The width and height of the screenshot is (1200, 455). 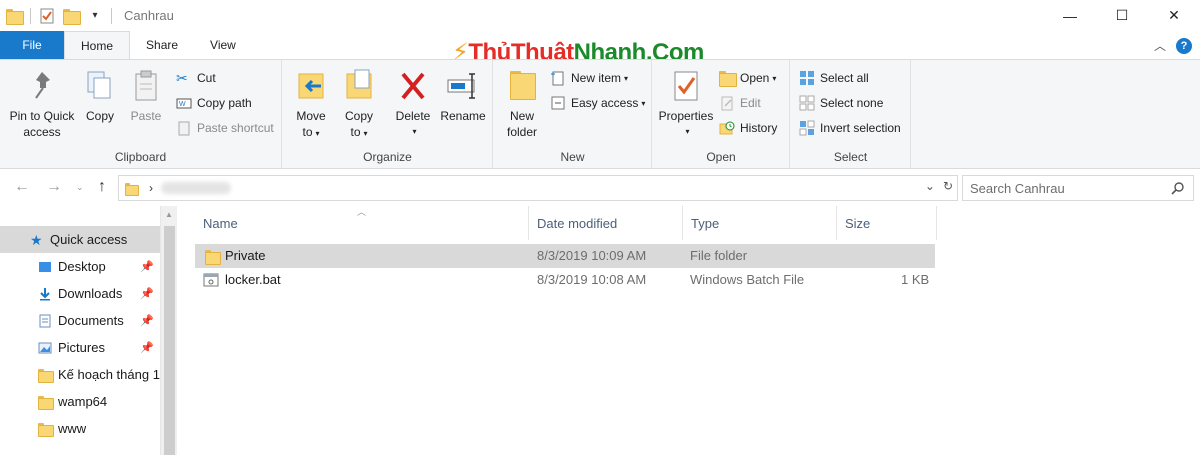 I want to click on history-button: History, so click(x=748, y=128).